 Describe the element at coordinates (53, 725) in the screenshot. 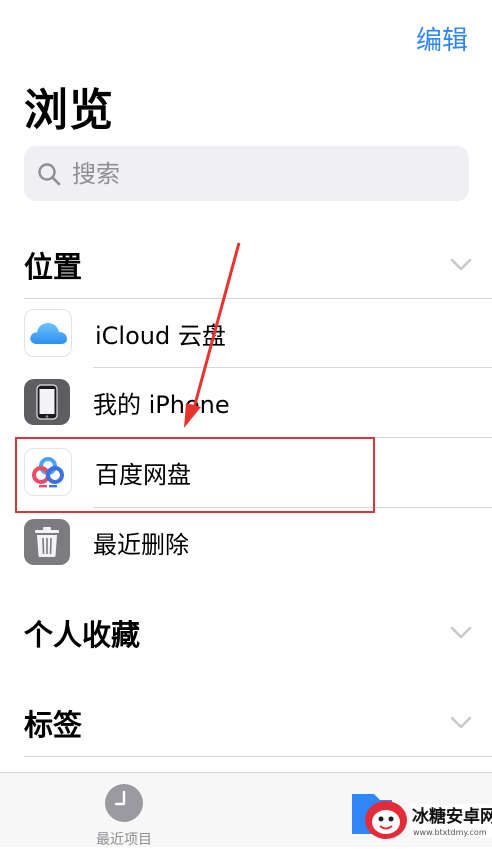

I see `section-title: 标签` at that location.